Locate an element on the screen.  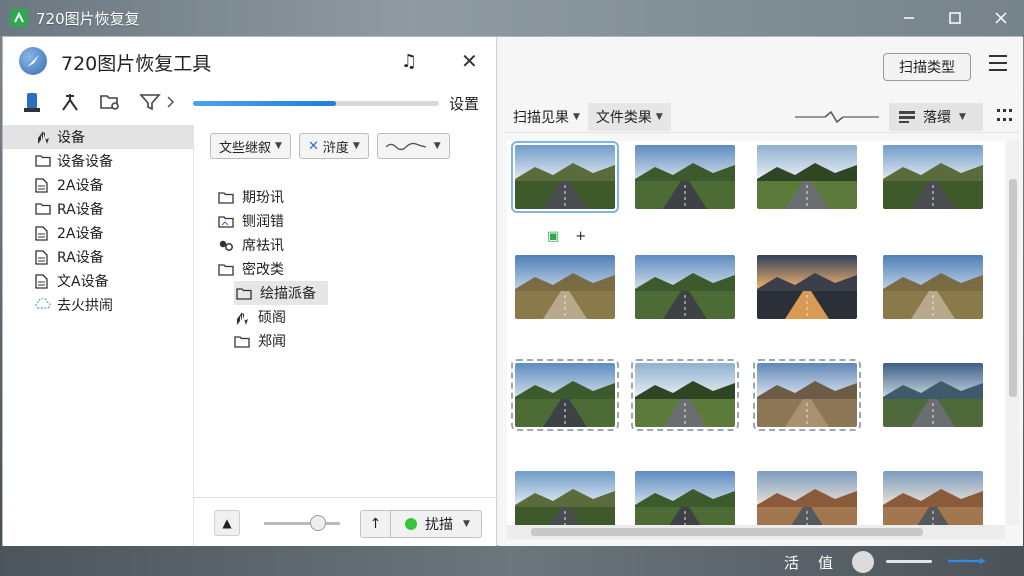
thumbnail-size-slider is located at coordinates (837, 117).